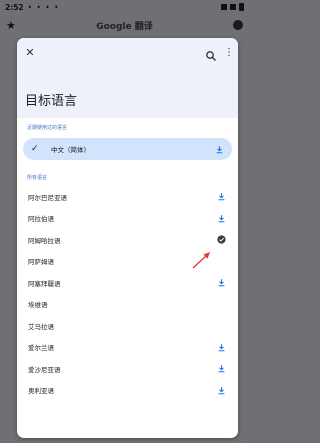  What do you see at coordinates (14, 7) in the screenshot?
I see `status-time: 2:52` at bounding box center [14, 7].